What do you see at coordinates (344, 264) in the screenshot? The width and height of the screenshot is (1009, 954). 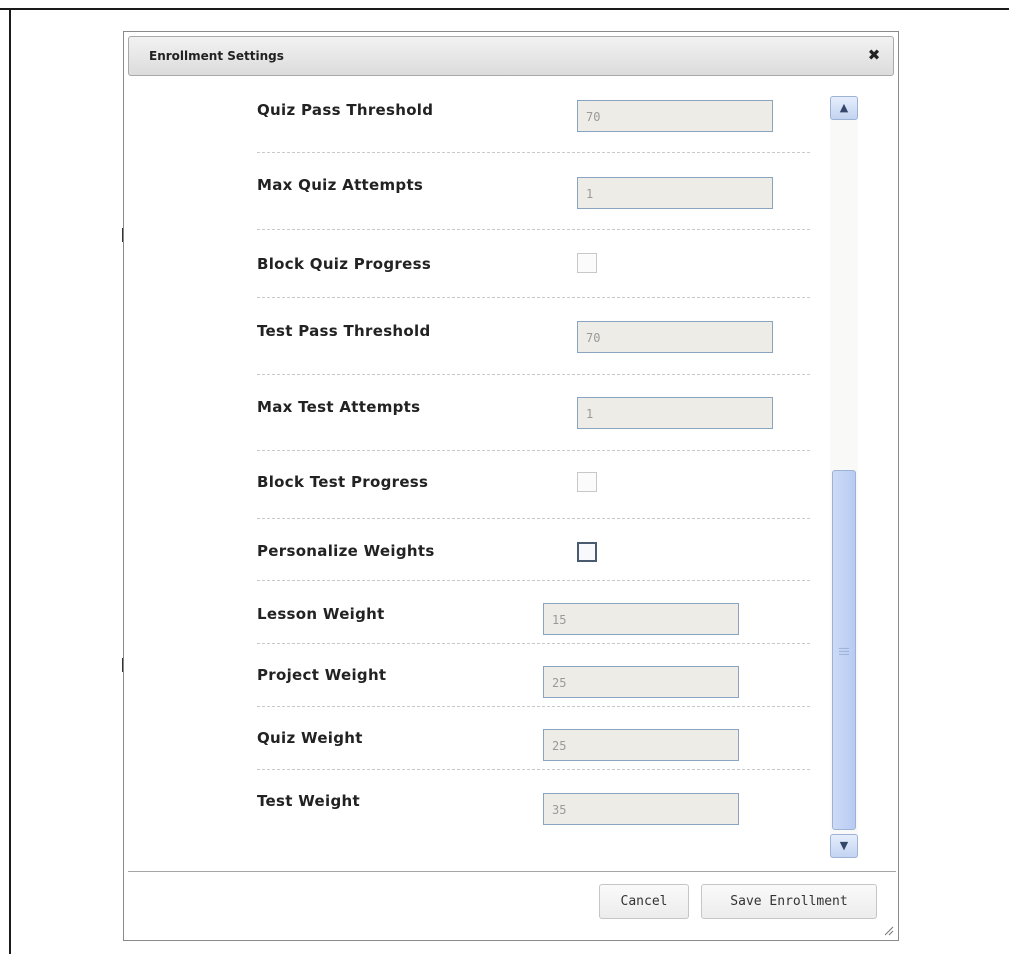 I see `block-quiz-progress-label: Block Quiz Progress` at bounding box center [344, 264].